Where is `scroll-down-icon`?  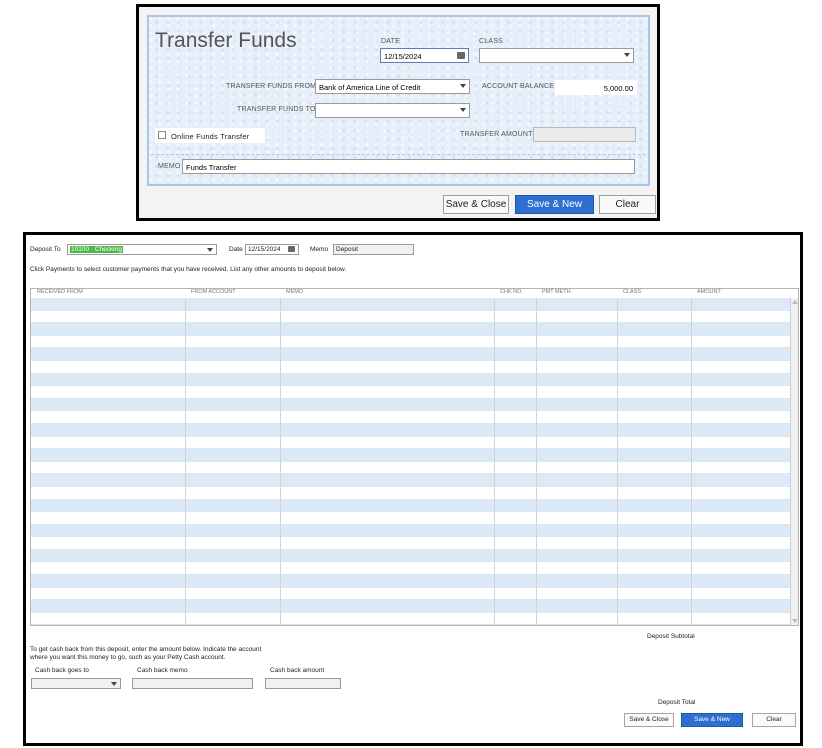 scroll-down-icon is located at coordinates (795, 621).